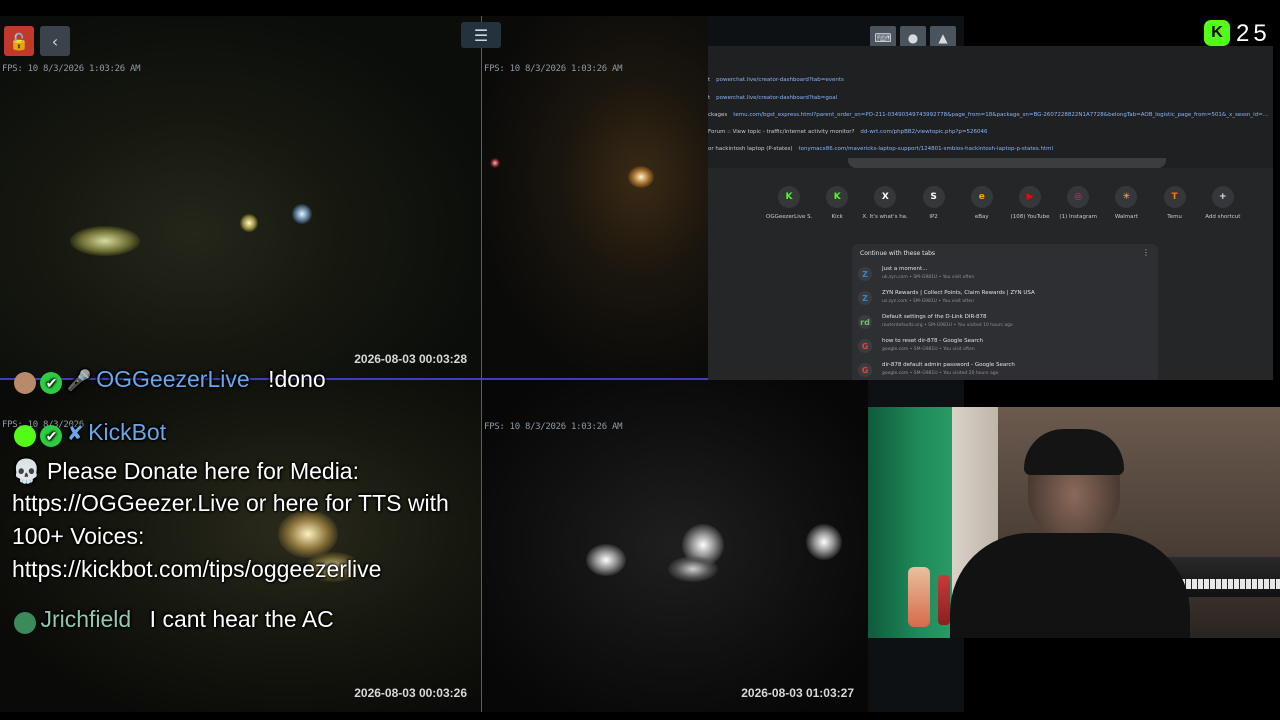  I want to click on shortcut-icon: ◎, so click(1078, 197).